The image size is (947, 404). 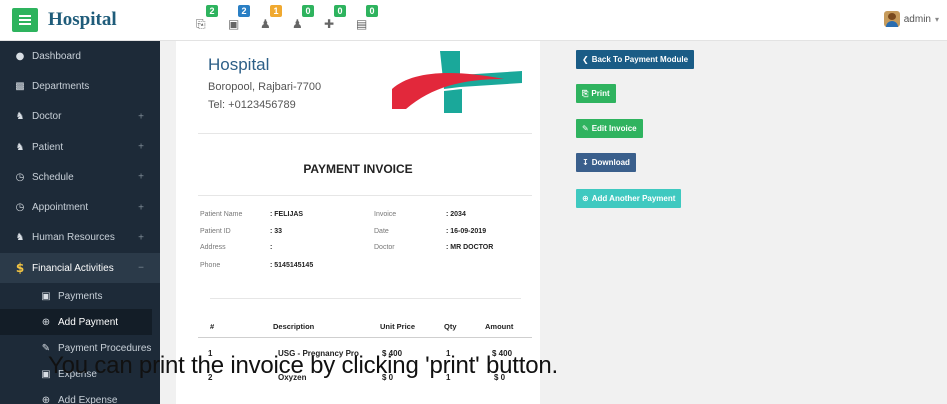 I want to click on address-value: :, so click(x=271, y=247).